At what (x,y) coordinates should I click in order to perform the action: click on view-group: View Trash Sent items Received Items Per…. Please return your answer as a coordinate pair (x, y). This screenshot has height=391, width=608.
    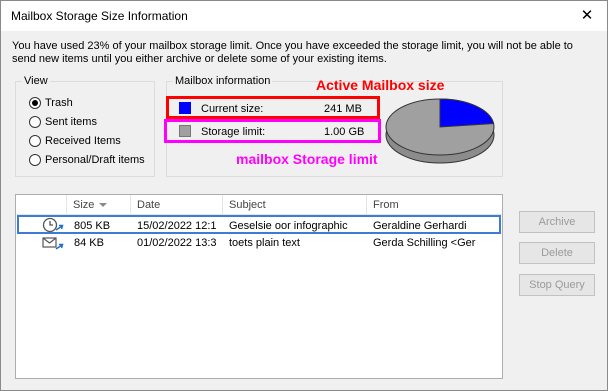
    Looking at the image, I should click on (85, 126).